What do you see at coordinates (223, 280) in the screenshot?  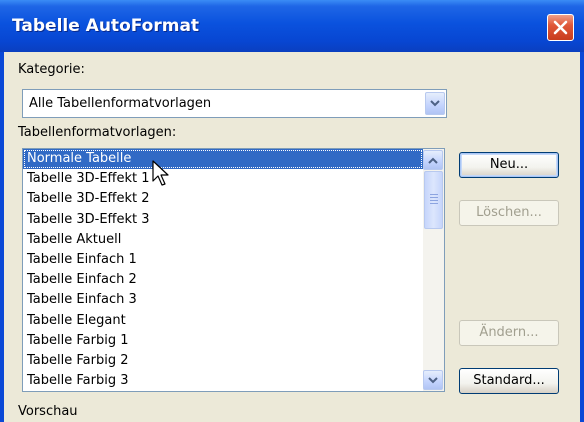 I see `list-item: Tabelle Einfach 2` at bounding box center [223, 280].